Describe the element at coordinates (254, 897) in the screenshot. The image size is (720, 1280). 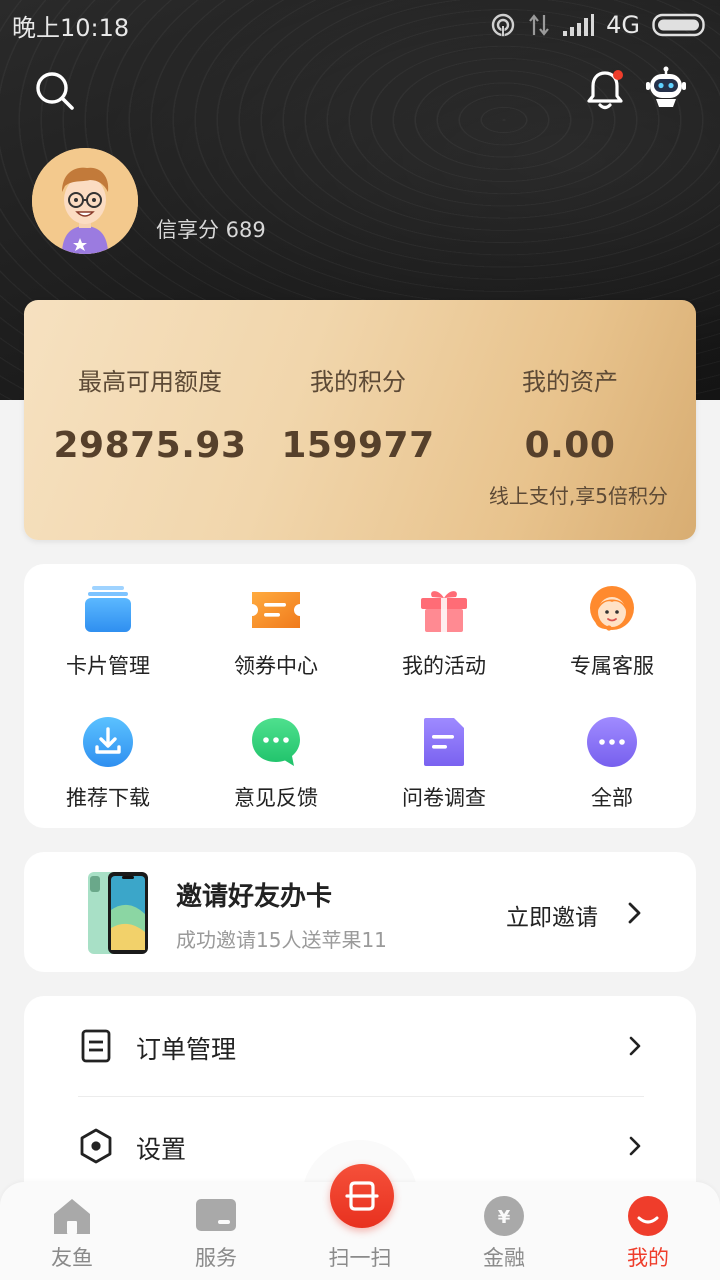
I see `invite-title: 邀请好友办卡` at that location.